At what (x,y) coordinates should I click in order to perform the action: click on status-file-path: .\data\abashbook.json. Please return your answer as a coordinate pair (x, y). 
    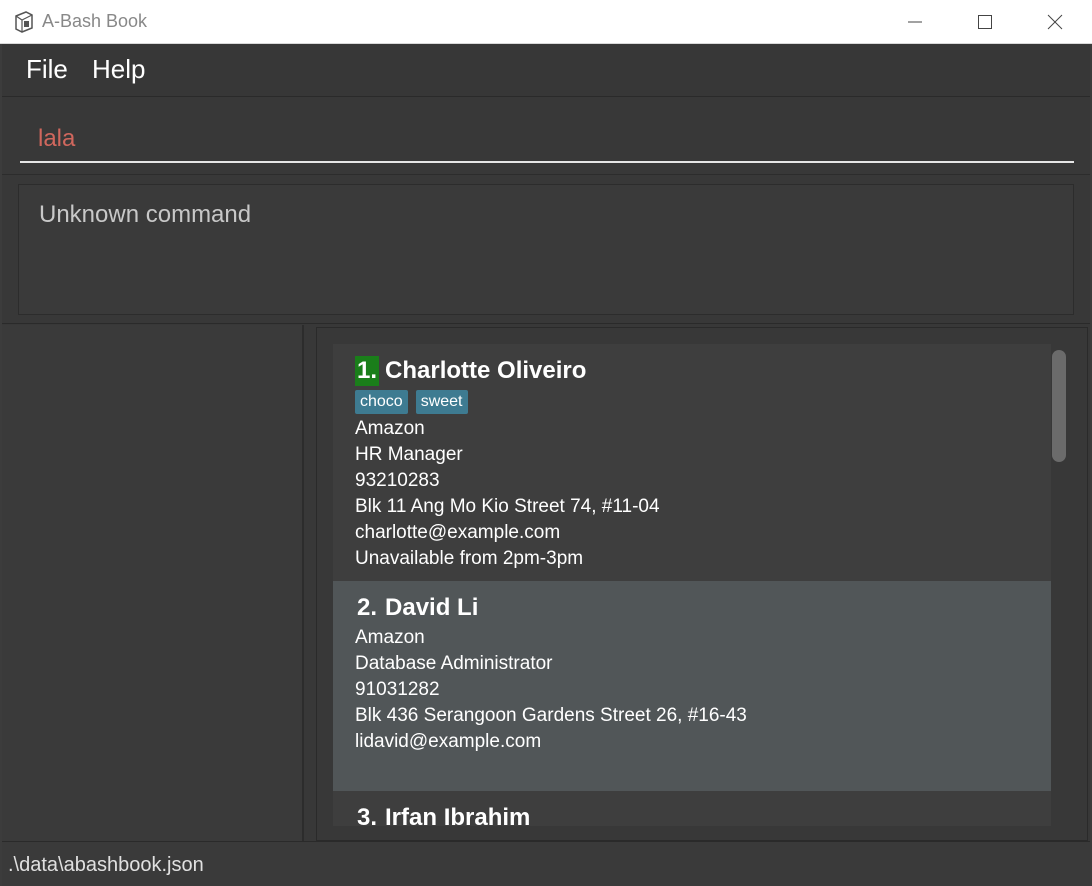
    Looking at the image, I should click on (106, 865).